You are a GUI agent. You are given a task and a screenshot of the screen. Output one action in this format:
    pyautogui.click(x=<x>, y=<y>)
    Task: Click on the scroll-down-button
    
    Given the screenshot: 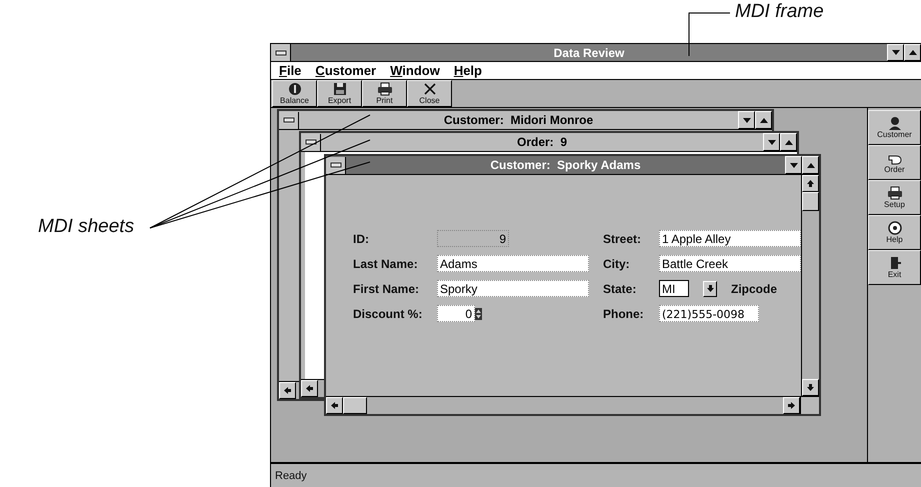 What is the action you would take?
    pyautogui.click(x=810, y=387)
    